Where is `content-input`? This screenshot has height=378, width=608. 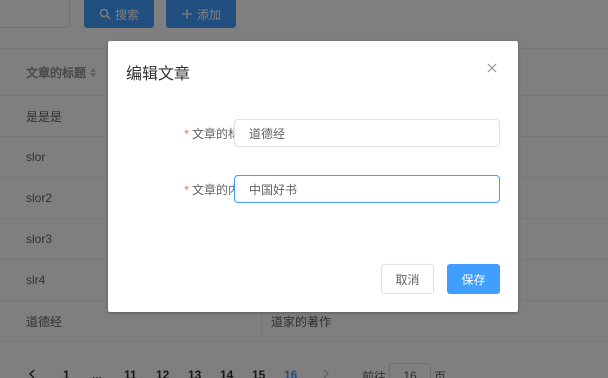 content-input is located at coordinates (367, 189).